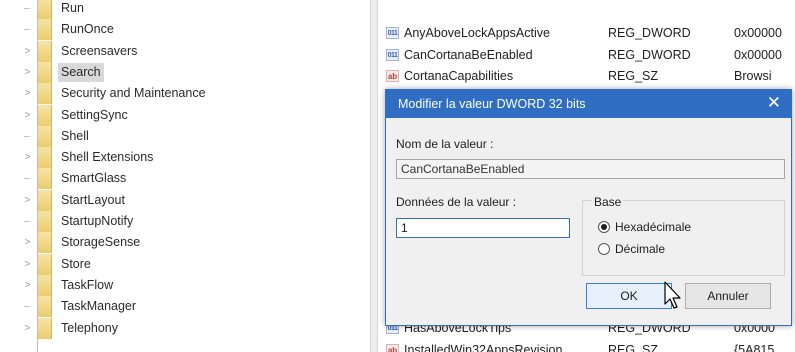 This screenshot has width=795, height=352. I want to click on radio-hexadecimal: Hexadécimale, so click(644, 227).